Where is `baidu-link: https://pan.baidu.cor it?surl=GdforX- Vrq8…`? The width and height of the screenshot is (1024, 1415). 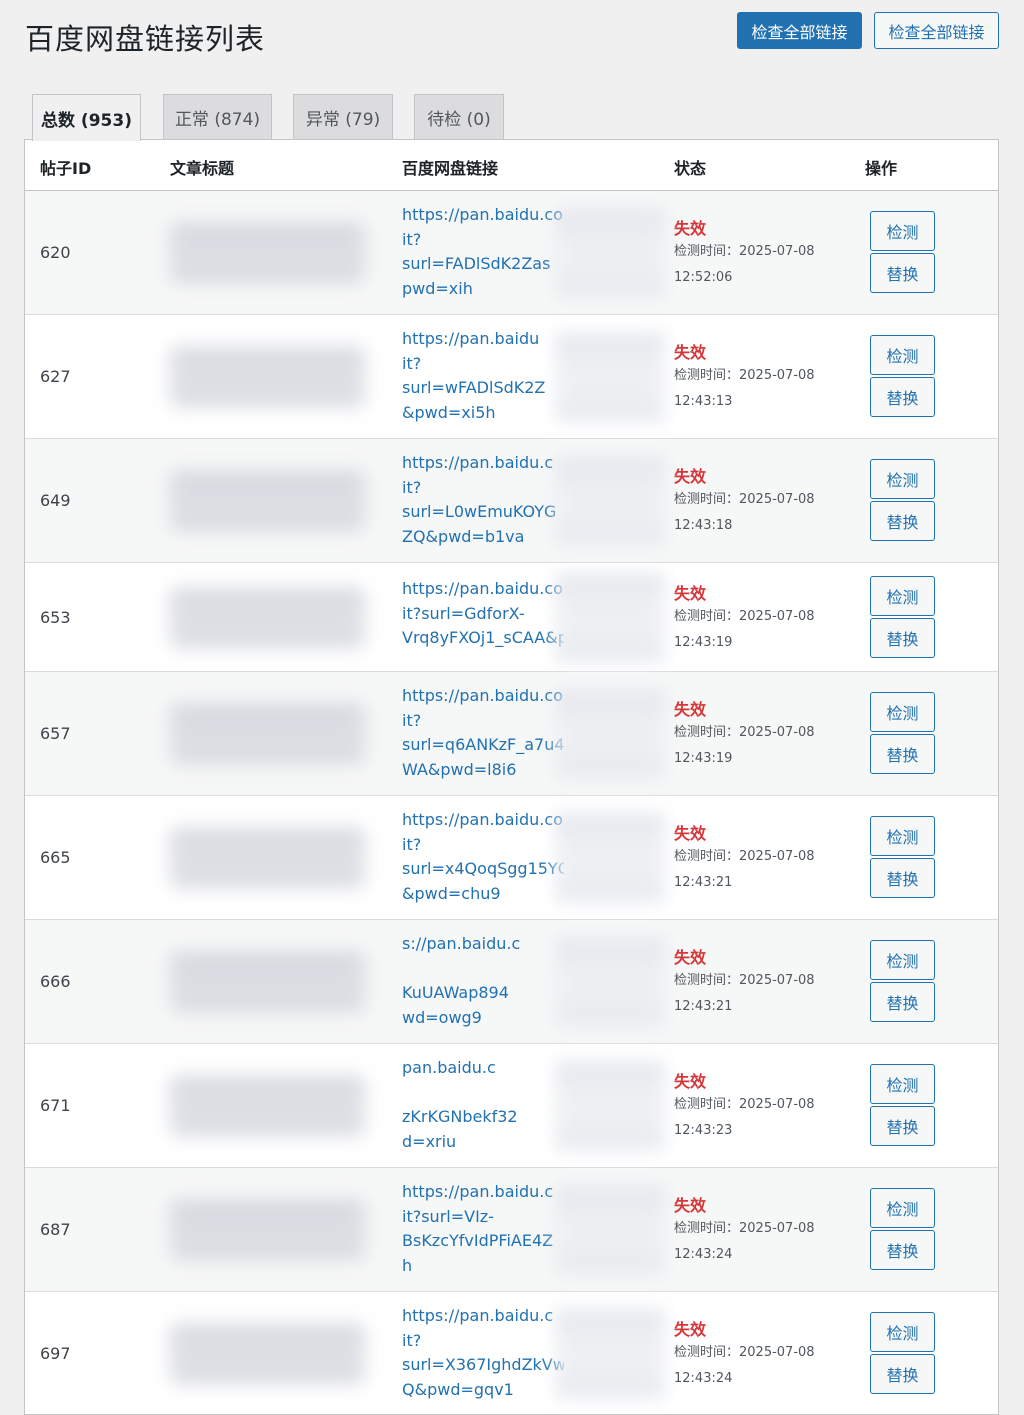 baidu-link: https://pan.baidu.cor it?surl=GdforX- Vrq8… is located at coordinates (483, 614).